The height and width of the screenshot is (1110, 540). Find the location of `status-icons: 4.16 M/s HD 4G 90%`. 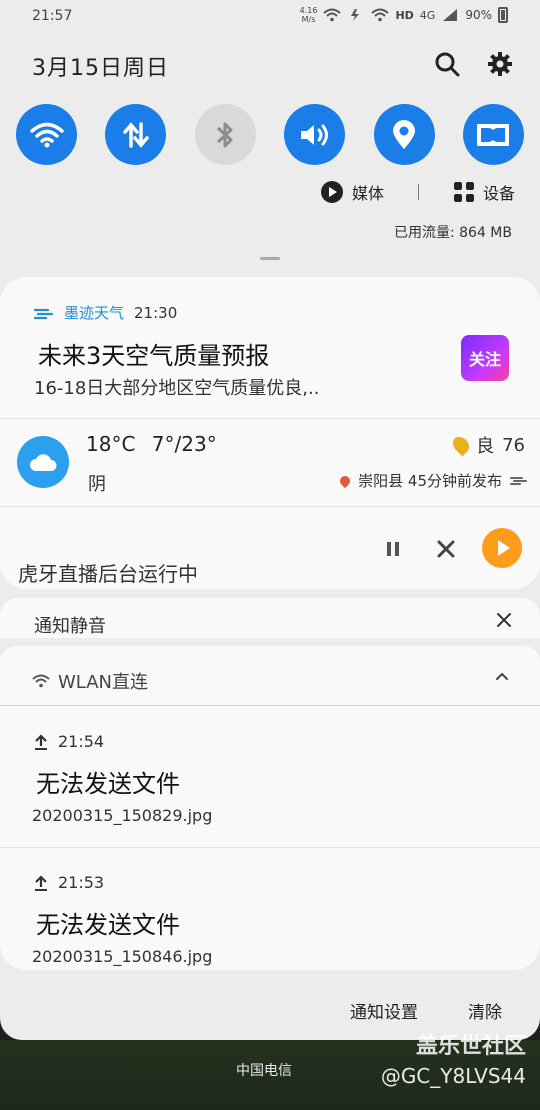

status-icons: 4.16 M/s HD 4G 90% is located at coordinates (404, 15).